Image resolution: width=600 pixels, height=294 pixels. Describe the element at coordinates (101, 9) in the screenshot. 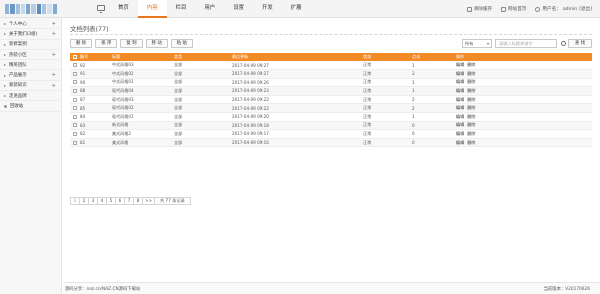

I see `monitor-icon` at that location.